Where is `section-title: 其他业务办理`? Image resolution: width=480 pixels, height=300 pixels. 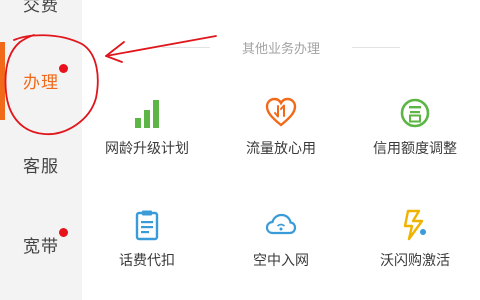 section-title: 其他业务办理 is located at coordinates (280, 49).